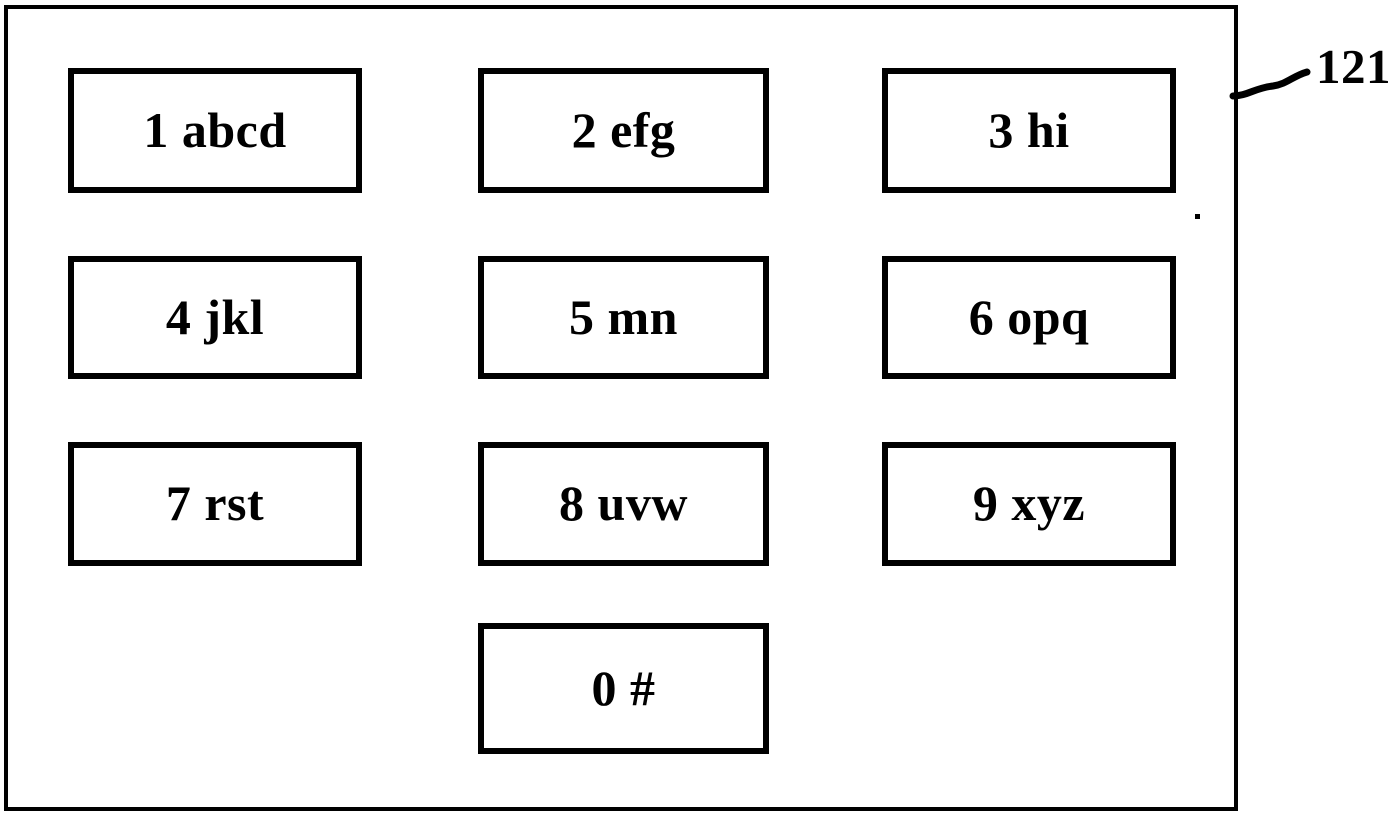 This screenshot has height=828, width=1400. I want to click on keypad-key-0: 0 #, so click(623, 688).